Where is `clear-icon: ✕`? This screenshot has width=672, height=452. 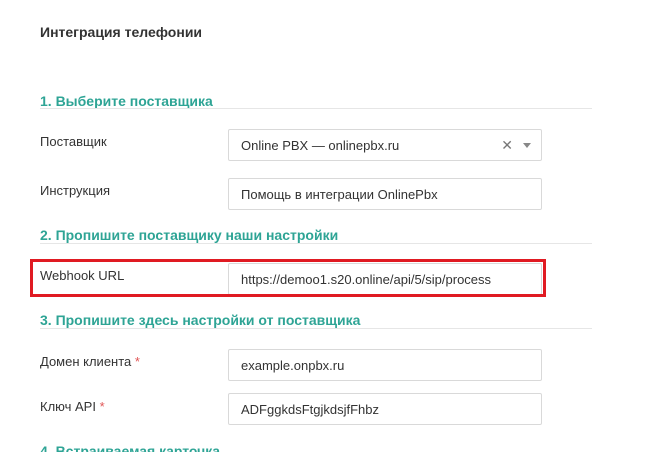 clear-icon: ✕ is located at coordinates (507, 145).